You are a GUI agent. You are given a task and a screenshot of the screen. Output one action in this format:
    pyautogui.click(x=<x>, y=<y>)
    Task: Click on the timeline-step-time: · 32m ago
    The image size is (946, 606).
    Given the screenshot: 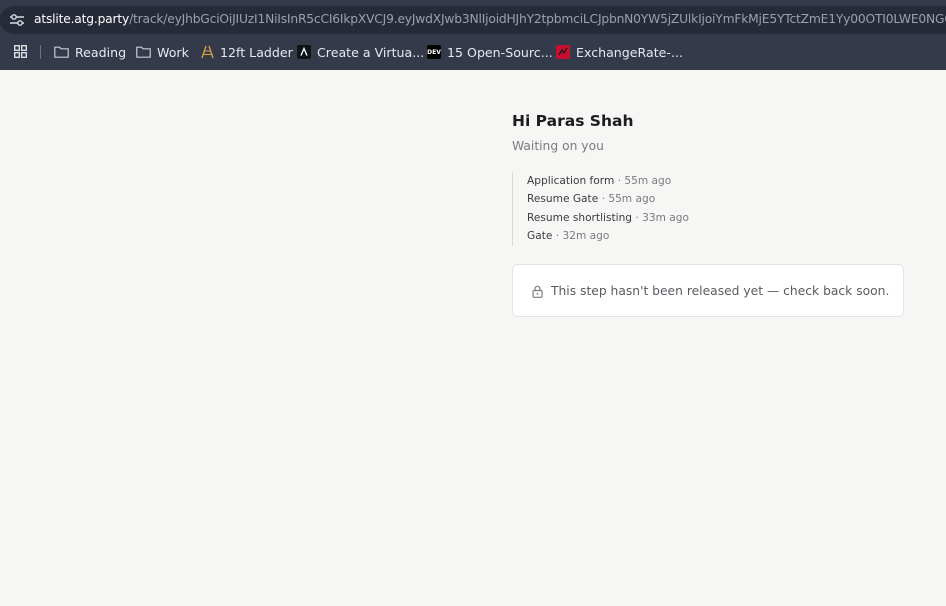 What is the action you would take?
    pyautogui.click(x=582, y=236)
    